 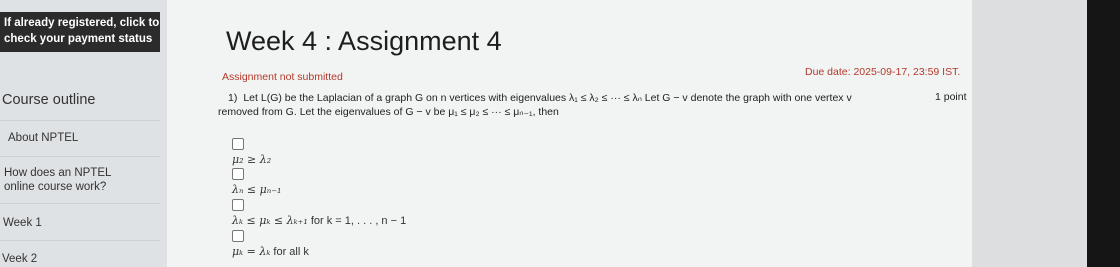 What do you see at coordinates (319, 220) in the screenshot?
I see `option-label: λₖ ≤ μₖ ≤ λₖ₊₁ for k = 1, . . . , n − 1` at bounding box center [319, 220].